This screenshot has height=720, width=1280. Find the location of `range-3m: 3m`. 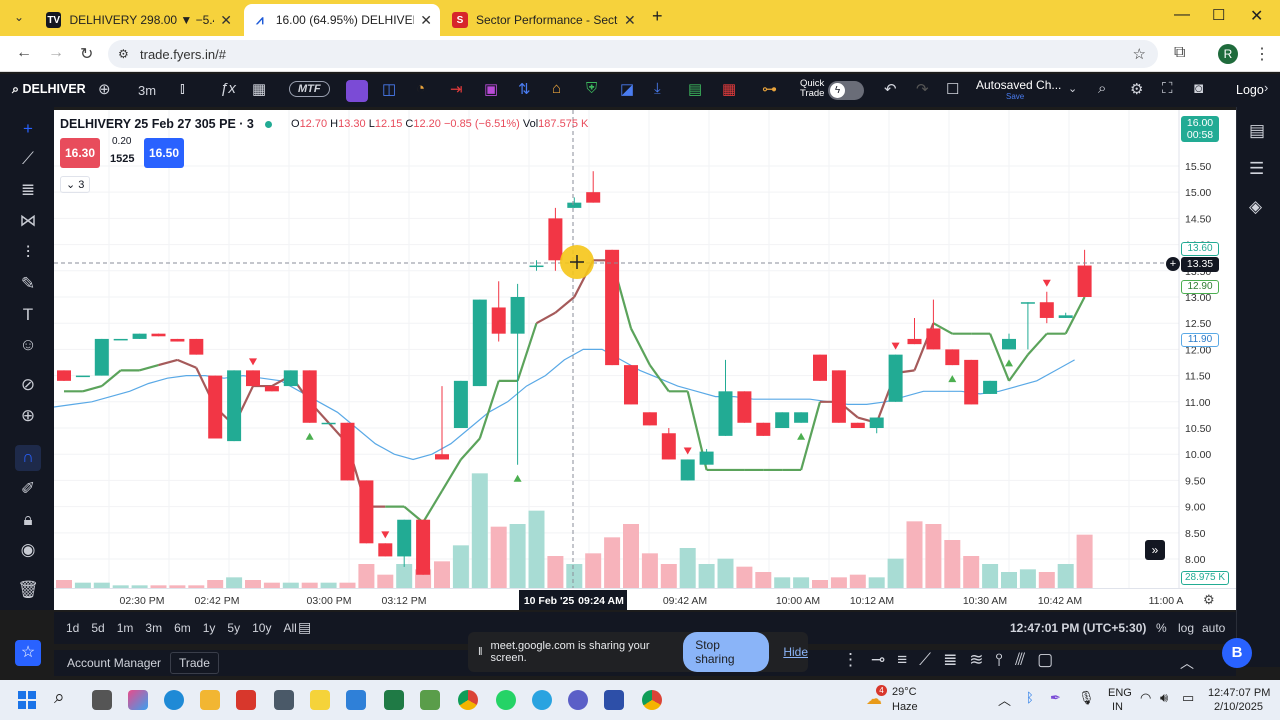

range-3m: 3m is located at coordinates (153, 628).